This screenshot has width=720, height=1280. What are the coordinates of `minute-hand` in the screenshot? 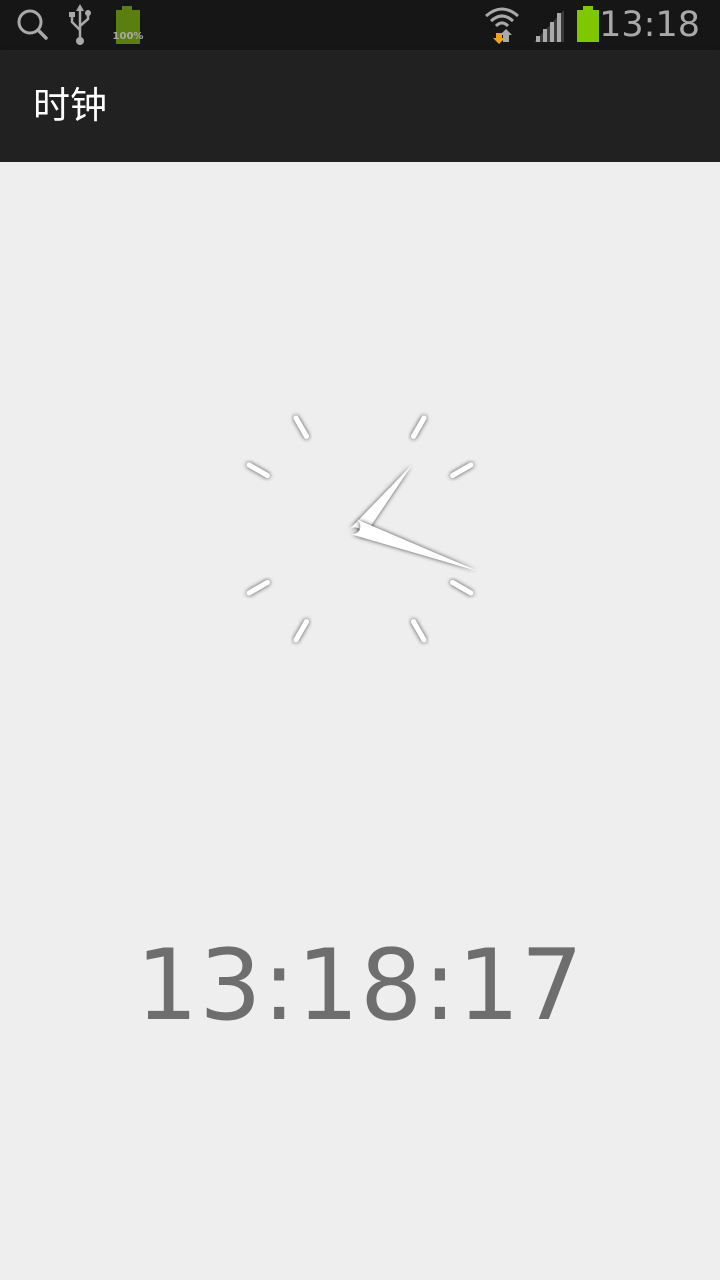 It's located at (413, 544).